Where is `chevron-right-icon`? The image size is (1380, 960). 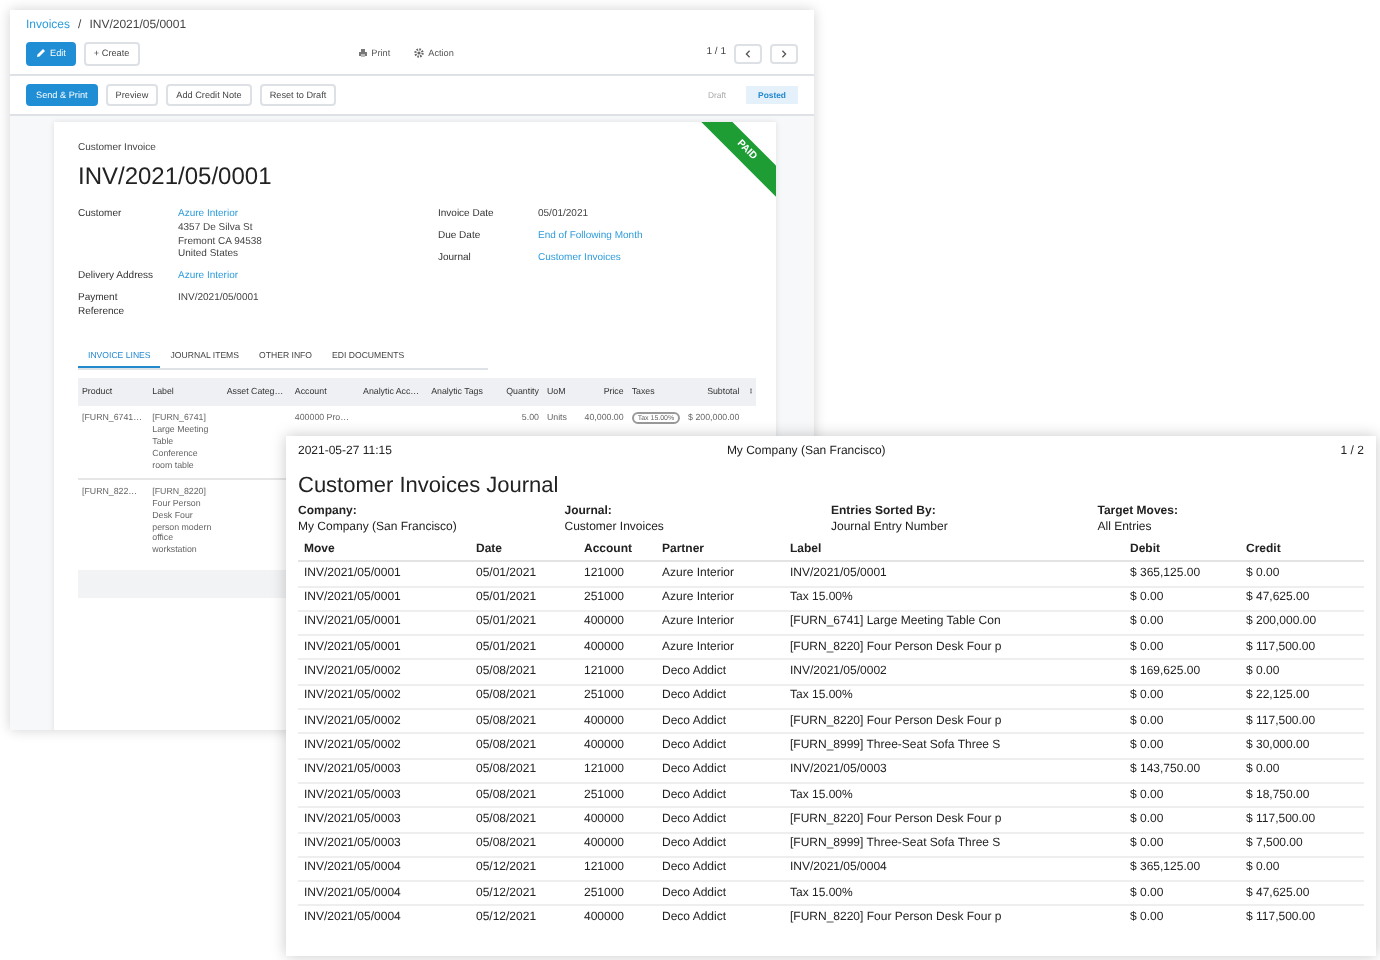
chevron-right-icon is located at coordinates (784, 53).